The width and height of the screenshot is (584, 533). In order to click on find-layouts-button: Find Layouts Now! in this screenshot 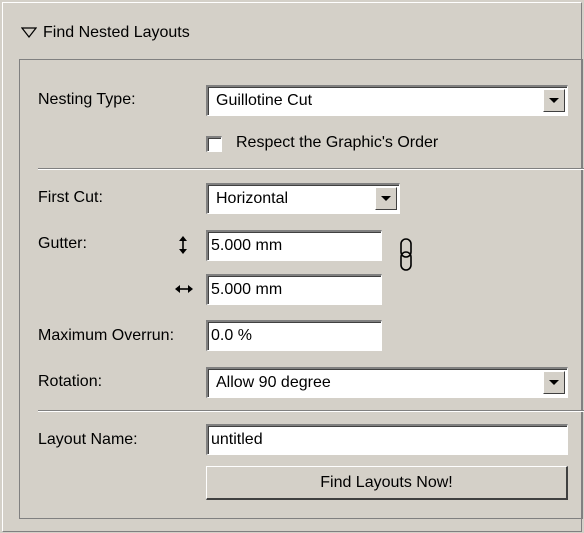, I will do `click(387, 483)`.